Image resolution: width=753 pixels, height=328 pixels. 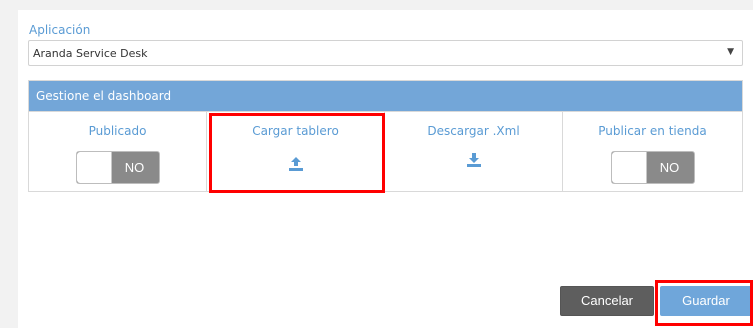 What do you see at coordinates (297, 153) in the screenshot?
I see `highlight-box-cargar-tablero` at bounding box center [297, 153].